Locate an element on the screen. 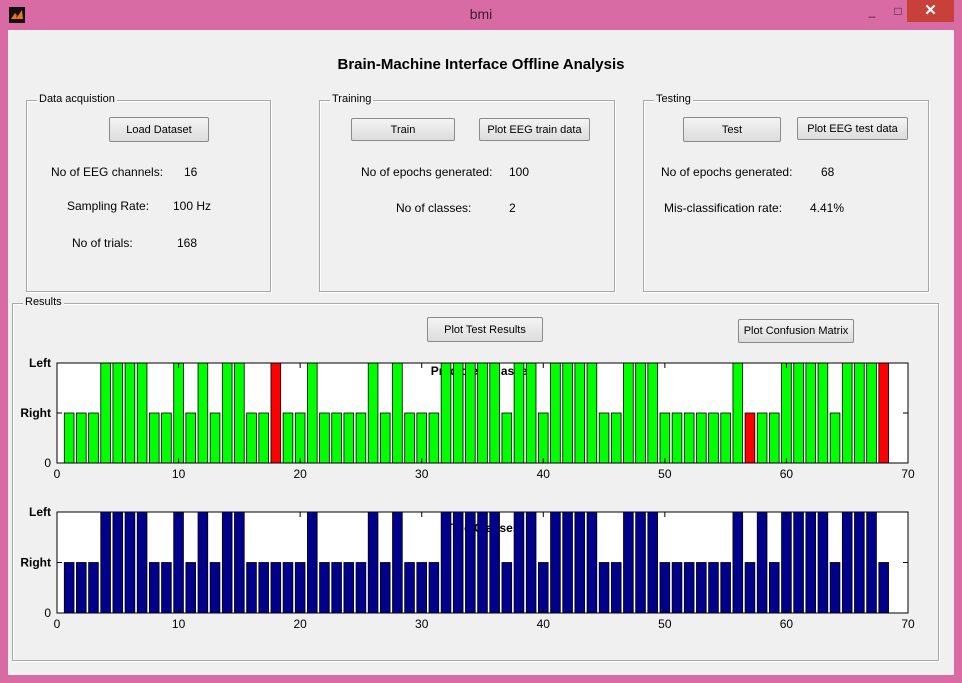 This screenshot has height=683, width=962. true-ytick-label: Left is located at coordinates (40, 512).